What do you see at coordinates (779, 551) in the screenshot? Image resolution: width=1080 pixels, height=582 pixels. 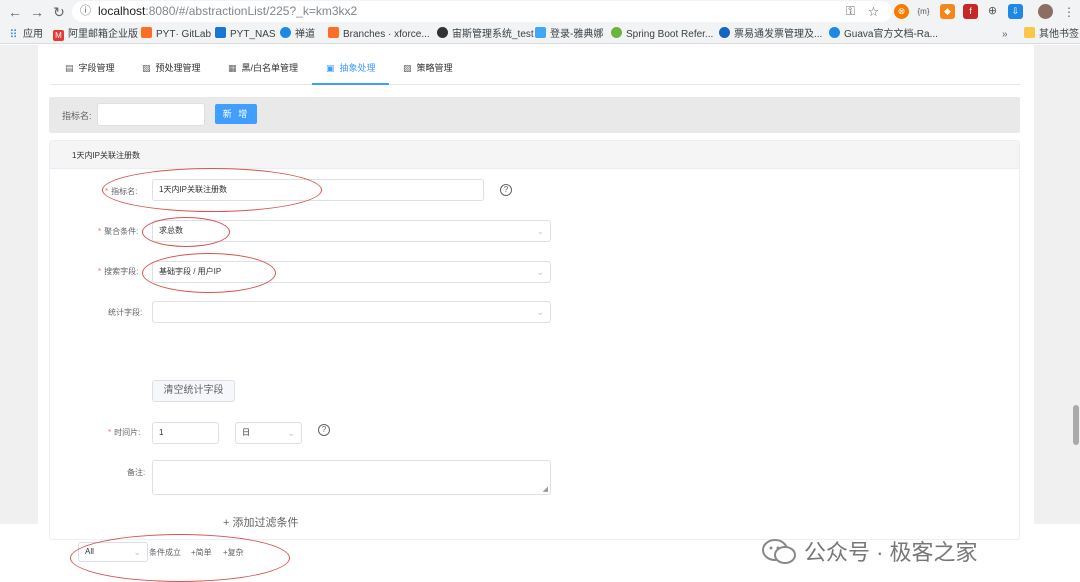 I see `wechat-logo-icon` at bounding box center [779, 551].